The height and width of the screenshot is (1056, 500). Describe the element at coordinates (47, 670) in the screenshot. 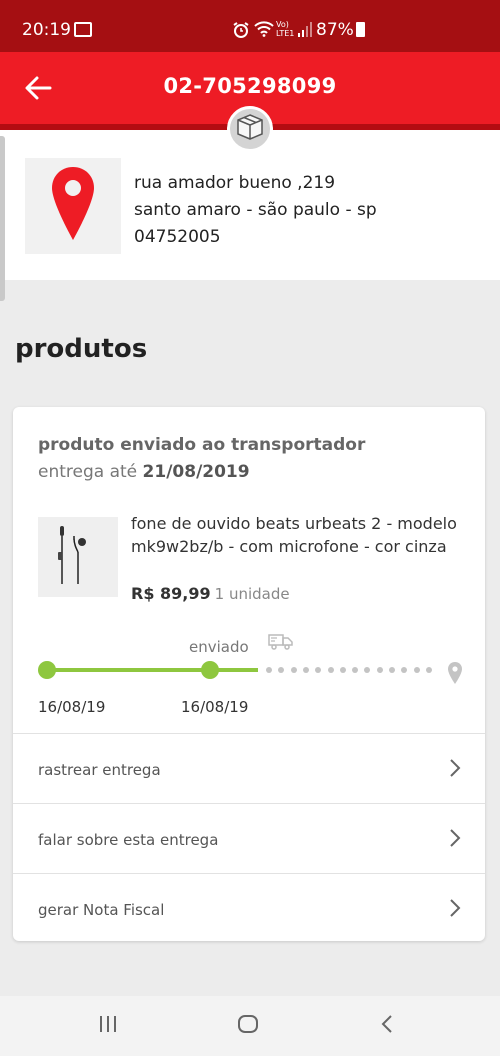

I see `progress-dot-start` at that location.